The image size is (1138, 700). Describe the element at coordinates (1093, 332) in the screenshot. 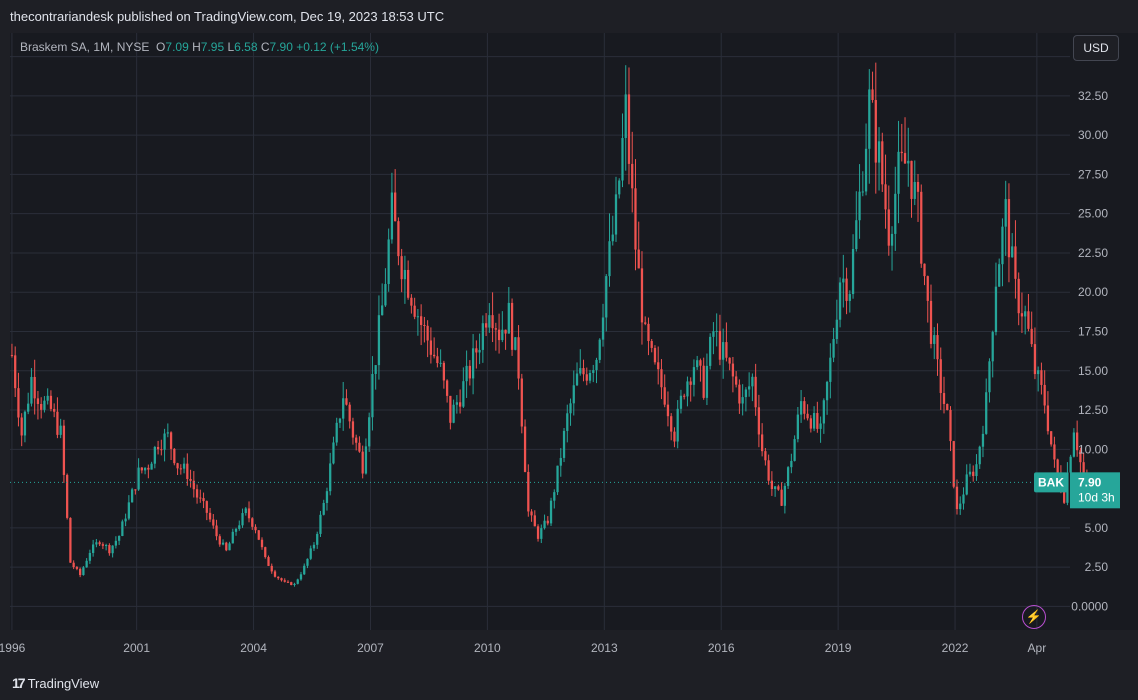

I see `y-tick-label: 17.50` at that location.